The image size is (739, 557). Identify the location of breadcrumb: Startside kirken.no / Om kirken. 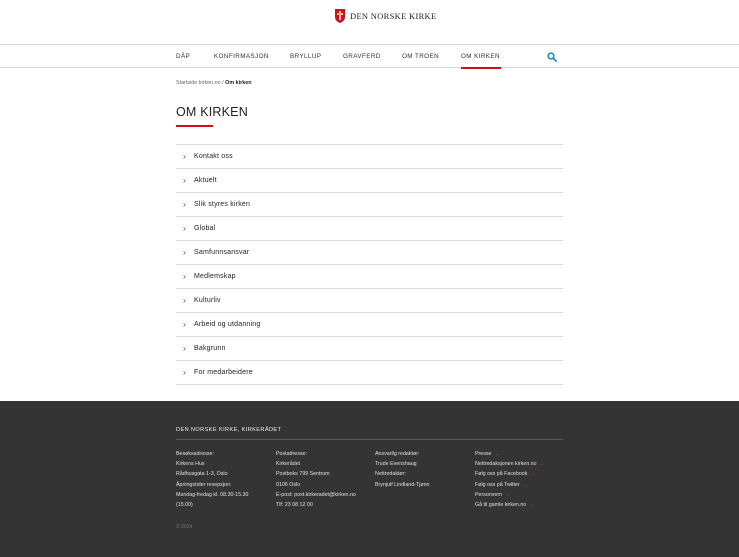
(214, 83).